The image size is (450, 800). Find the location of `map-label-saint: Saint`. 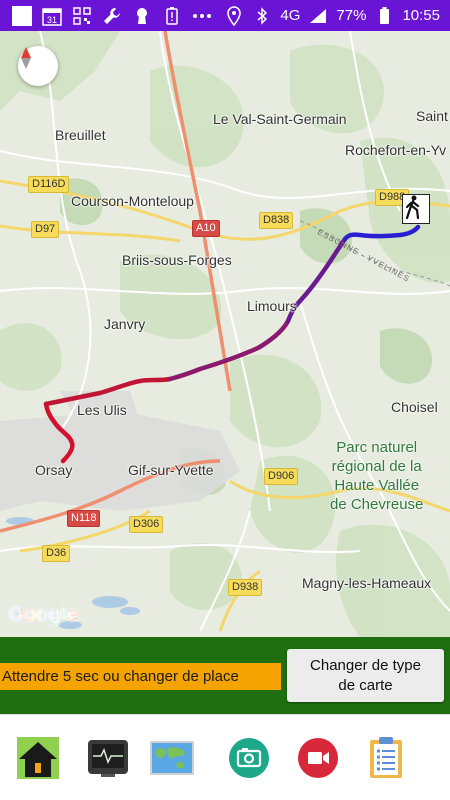

map-label-saint: Saint is located at coordinates (432, 116).